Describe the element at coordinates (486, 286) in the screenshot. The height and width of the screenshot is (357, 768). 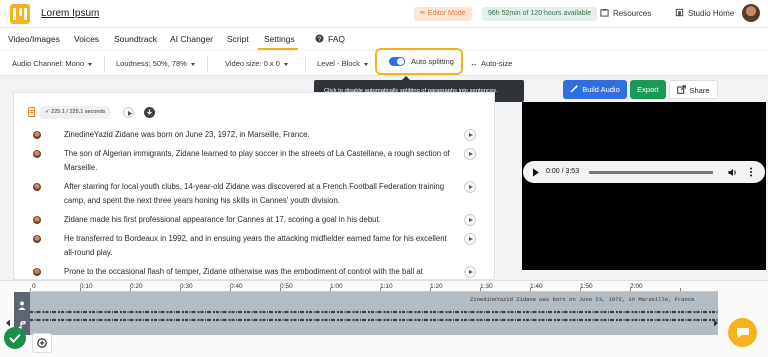
I see `tick-label: 1:30` at that location.